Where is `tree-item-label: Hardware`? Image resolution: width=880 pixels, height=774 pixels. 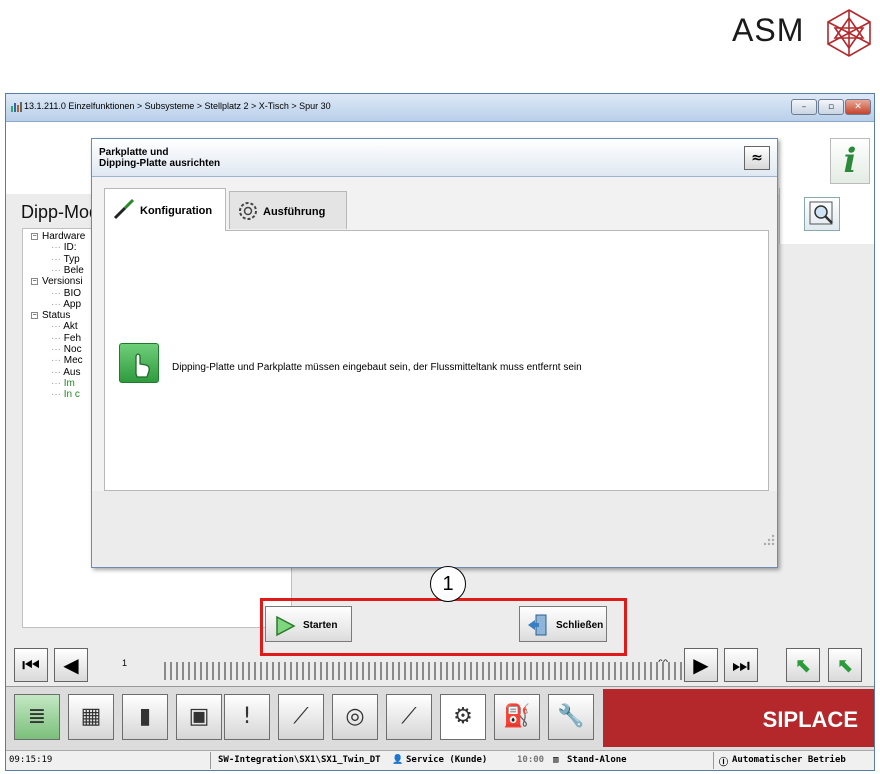 tree-item-label: Hardware is located at coordinates (64, 236).